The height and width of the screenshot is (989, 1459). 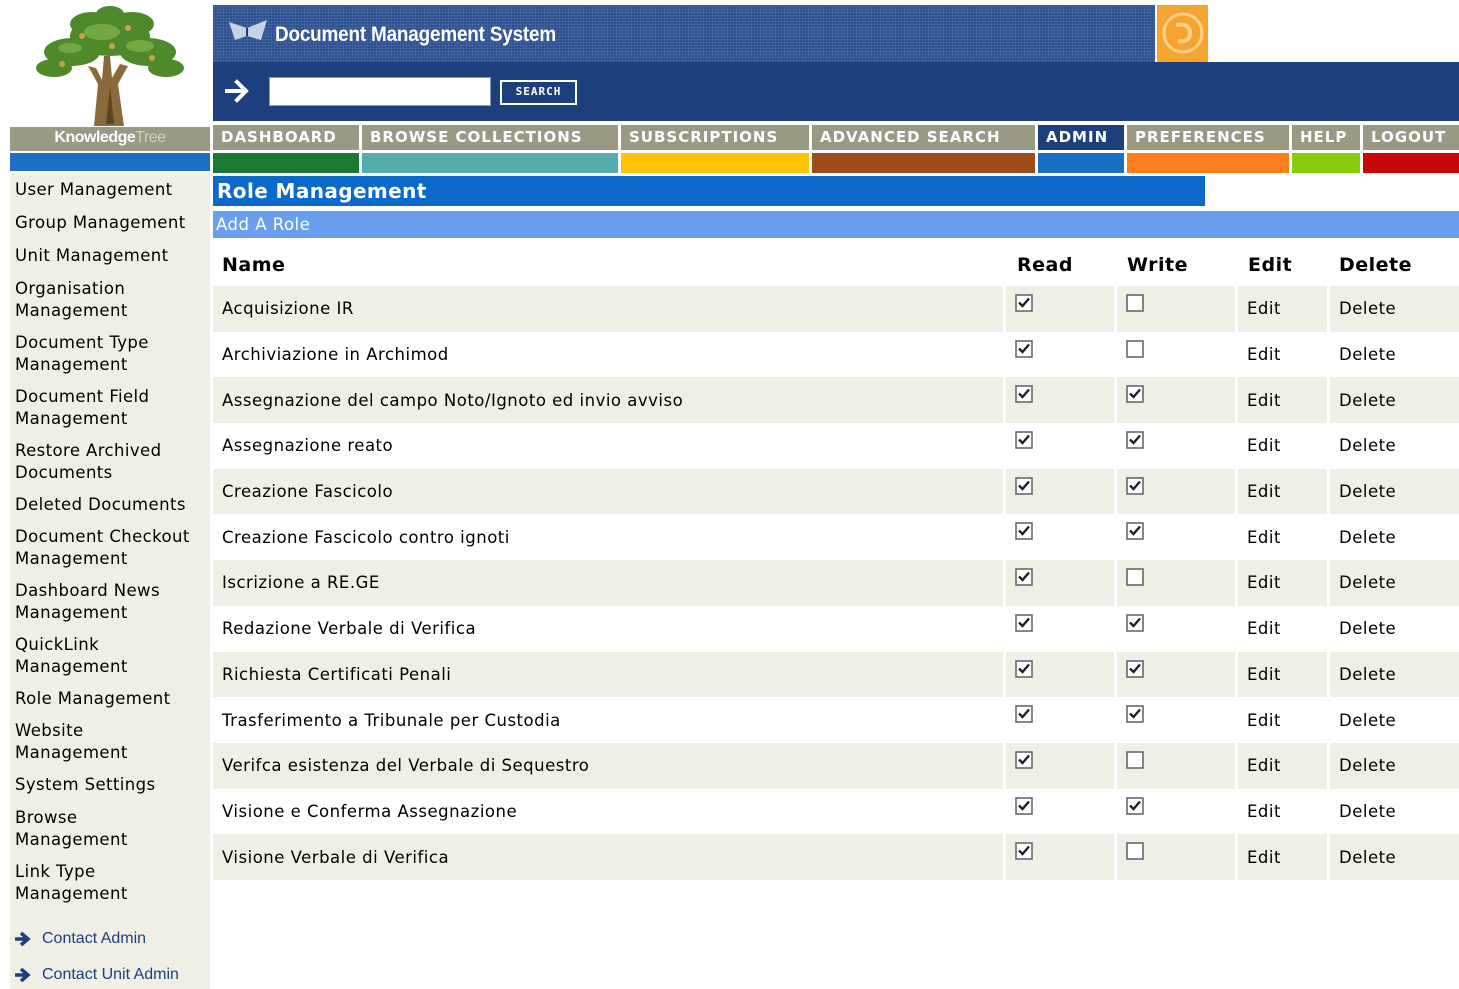 I want to click on sidebar-link: Link Type Management, so click(x=71, y=883).